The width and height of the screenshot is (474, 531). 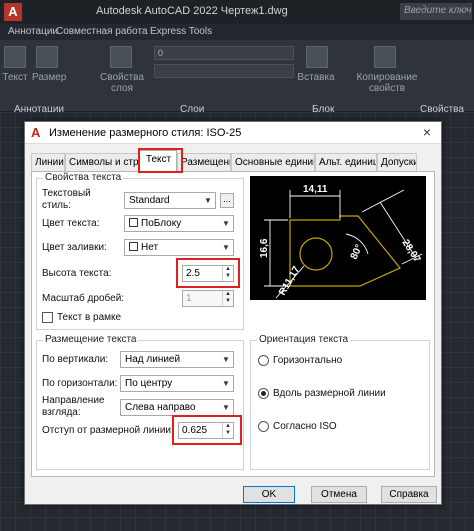 I want to click on horizontal-select: По центру ▼, so click(x=177, y=383).